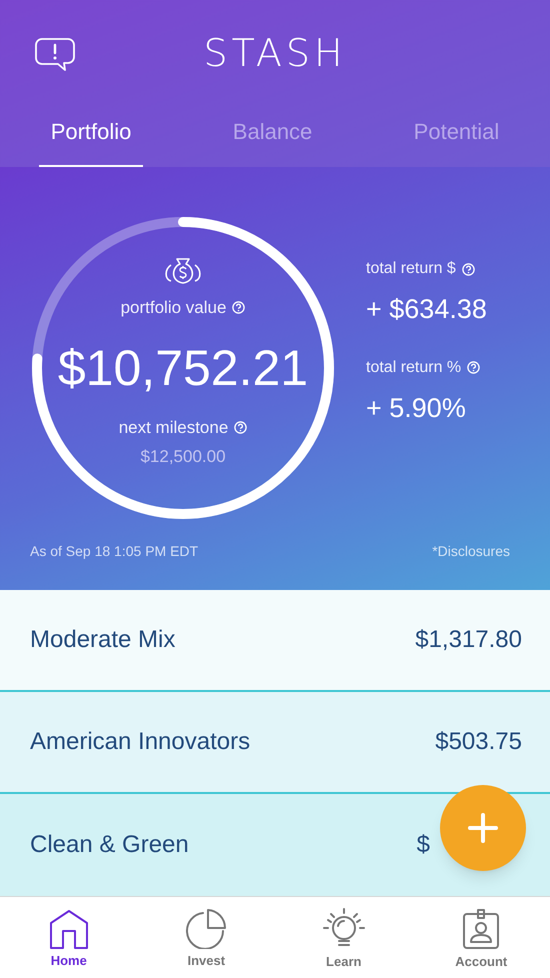  What do you see at coordinates (275, 53) in the screenshot?
I see `app-logo: STASH` at bounding box center [275, 53].